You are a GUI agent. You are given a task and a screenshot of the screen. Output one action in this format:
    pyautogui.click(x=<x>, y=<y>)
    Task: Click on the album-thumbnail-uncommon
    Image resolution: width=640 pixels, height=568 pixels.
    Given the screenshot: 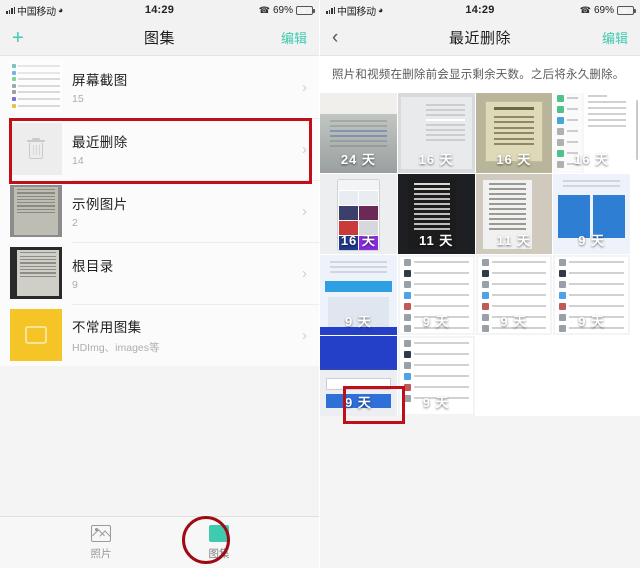 What is the action you would take?
    pyautogui.click(x=36, y=335)
    